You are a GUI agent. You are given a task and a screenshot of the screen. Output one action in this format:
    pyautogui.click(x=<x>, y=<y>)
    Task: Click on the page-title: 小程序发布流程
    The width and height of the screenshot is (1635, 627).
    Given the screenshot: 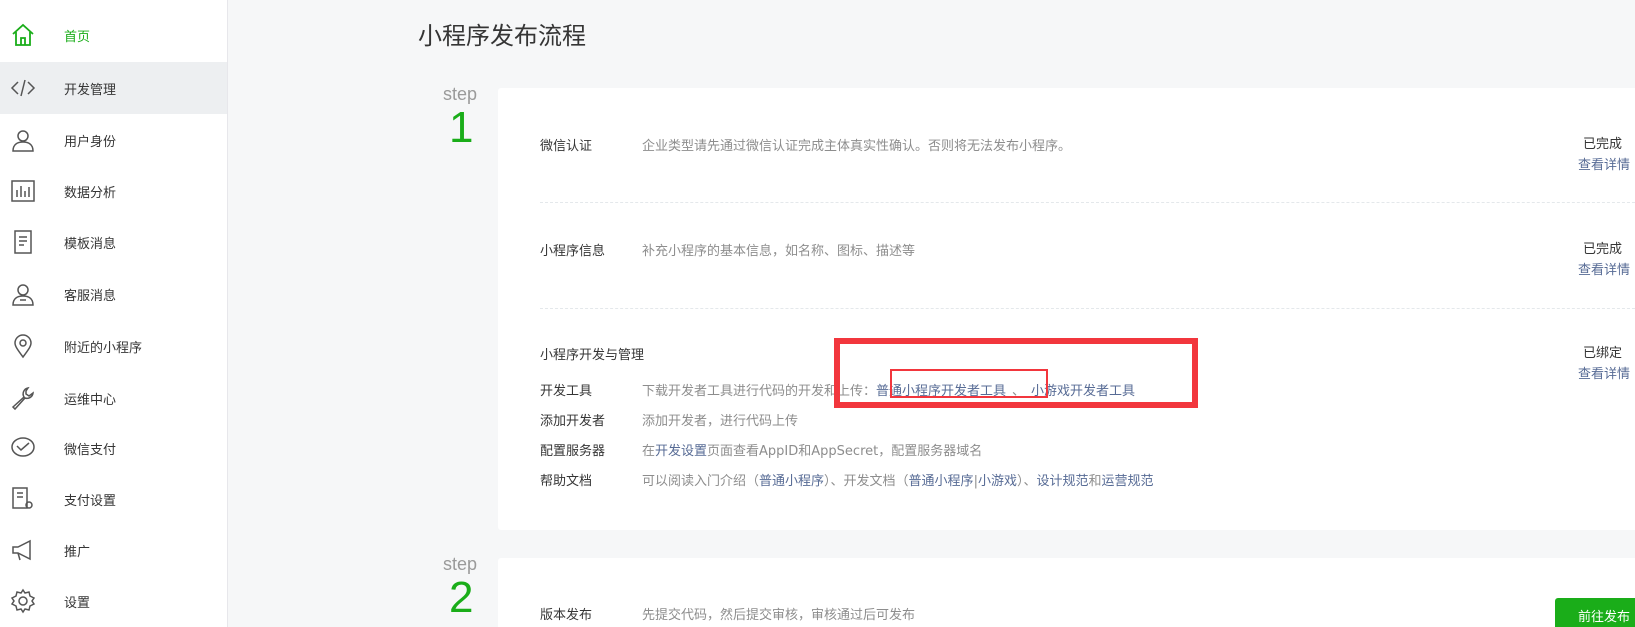 What is the action you would take?
    pyautogui.click(x=502, y=36)
    